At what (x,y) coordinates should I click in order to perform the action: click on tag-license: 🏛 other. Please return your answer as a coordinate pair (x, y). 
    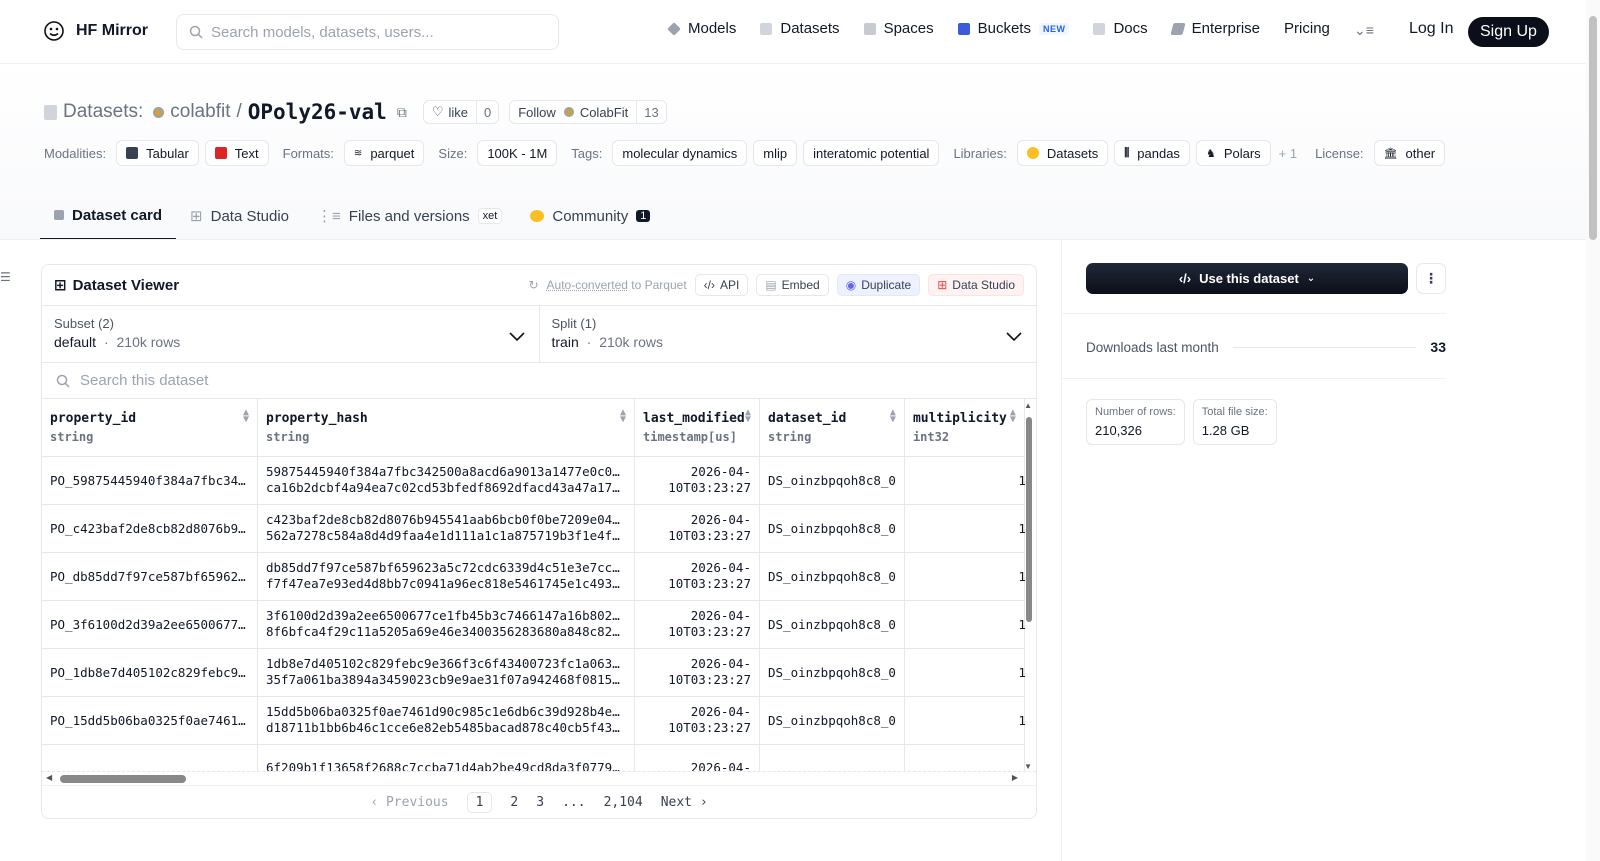
    Looking at the image, I should click on (1409, 153).